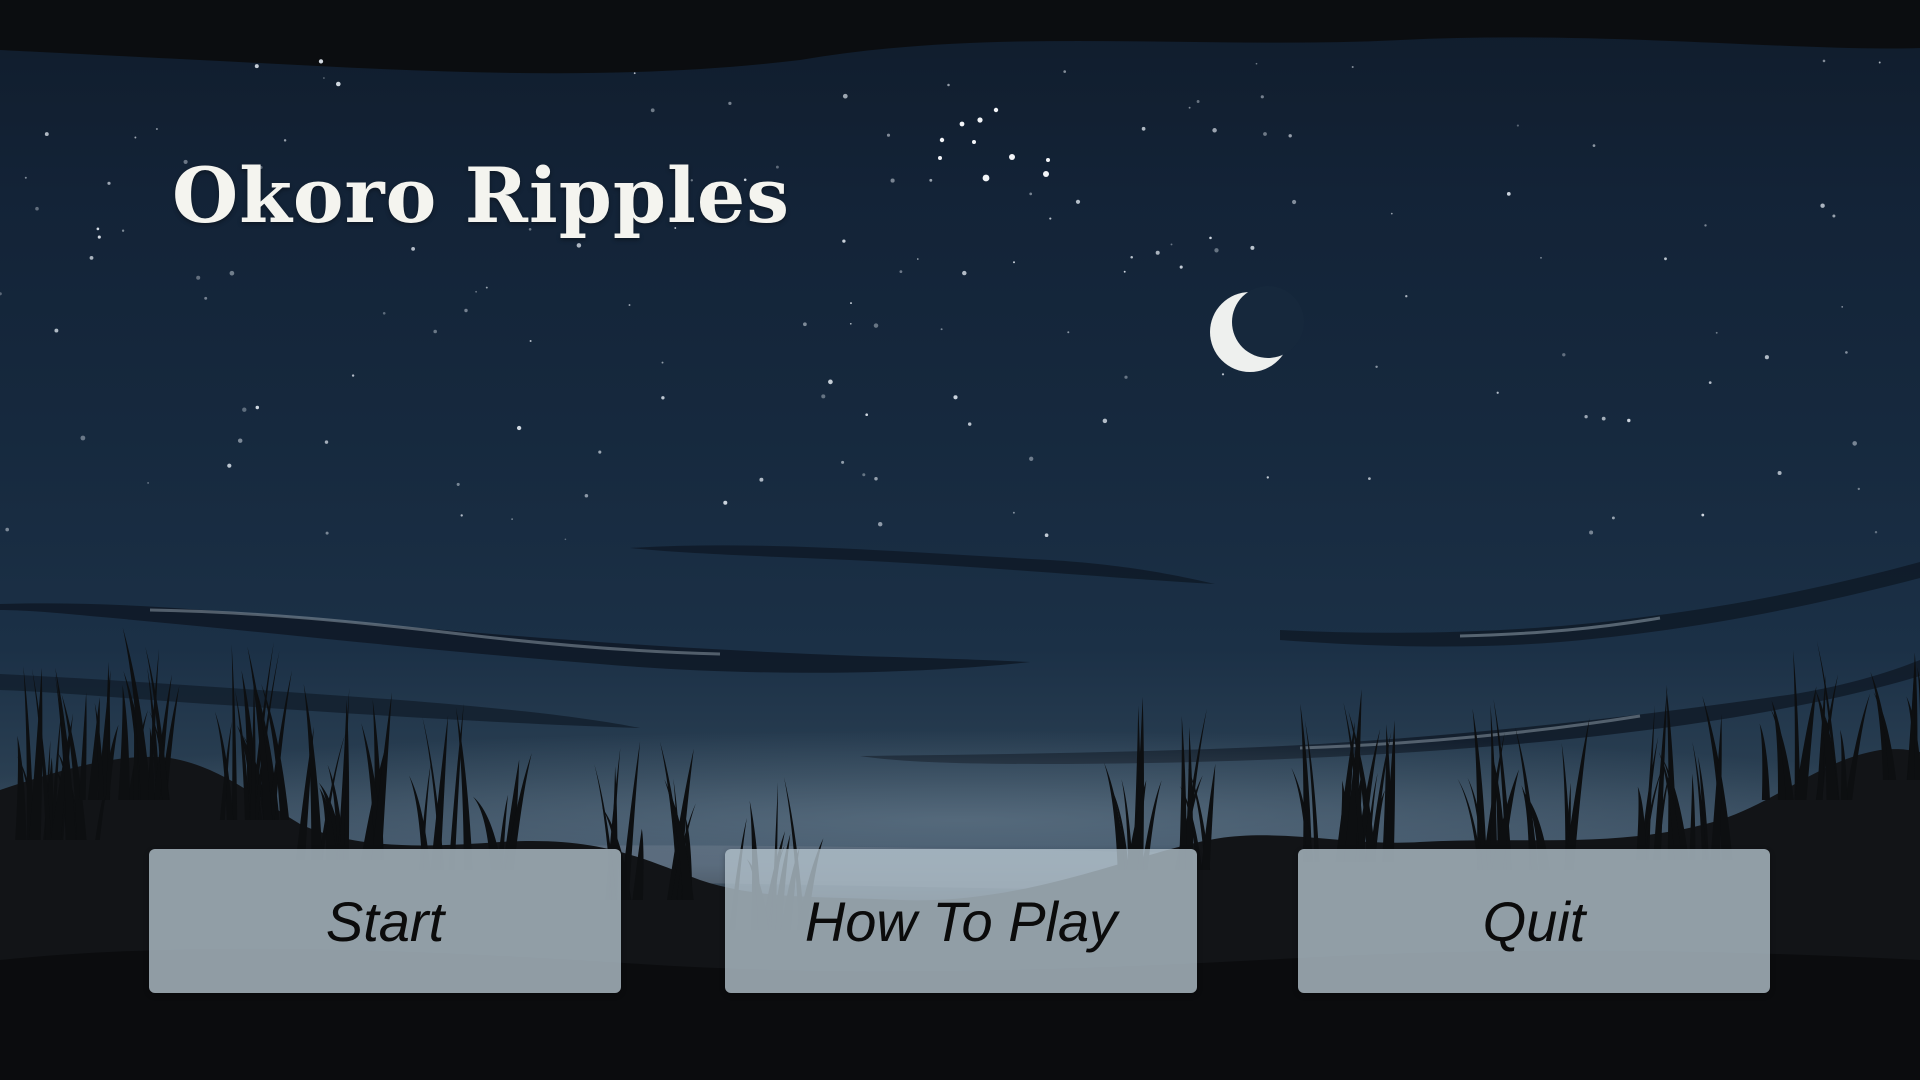 The width and height of the screenshot is (1920, 1080). Describe the element at coordinates (1257, 329) in the screenshot. I see `crescent-moon-icon` at that location.